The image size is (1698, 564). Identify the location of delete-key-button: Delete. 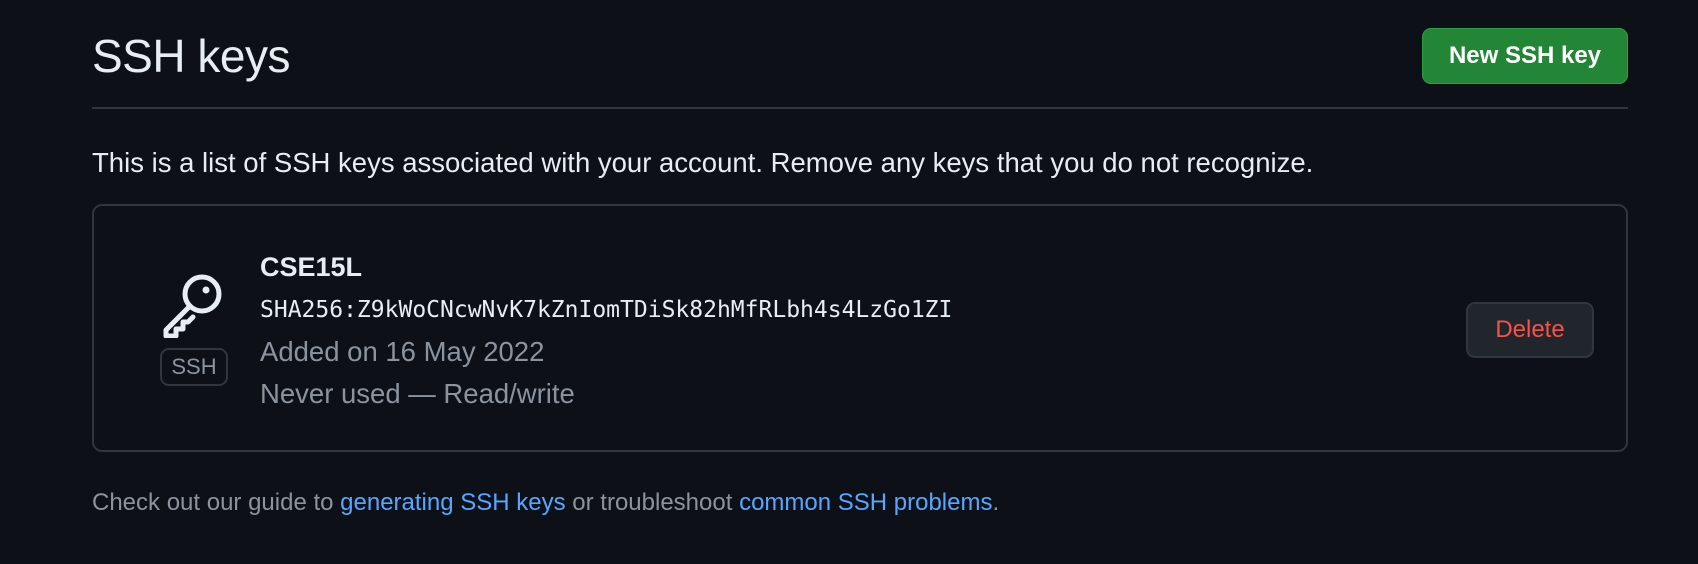
(1530, 330).